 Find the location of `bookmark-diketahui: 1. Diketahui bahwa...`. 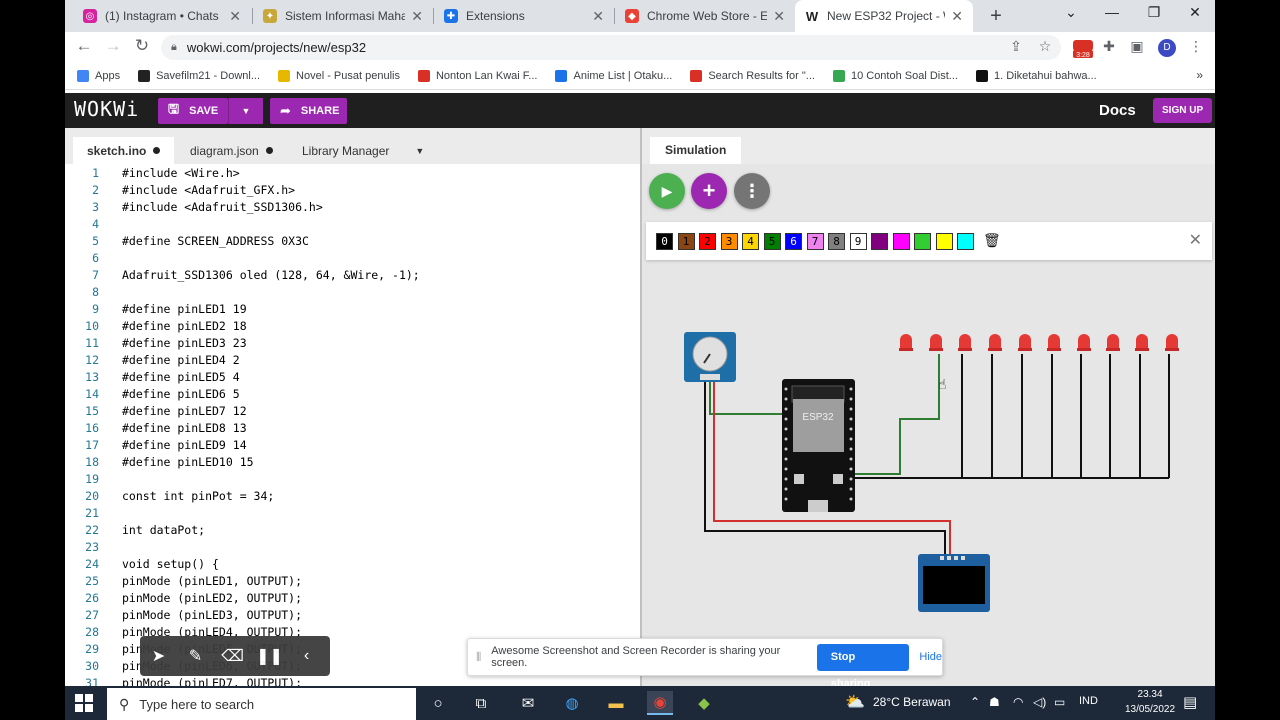

bookmark-diketahui: 1. Diketahui bahwa... is located at coordinates (1036, 75).